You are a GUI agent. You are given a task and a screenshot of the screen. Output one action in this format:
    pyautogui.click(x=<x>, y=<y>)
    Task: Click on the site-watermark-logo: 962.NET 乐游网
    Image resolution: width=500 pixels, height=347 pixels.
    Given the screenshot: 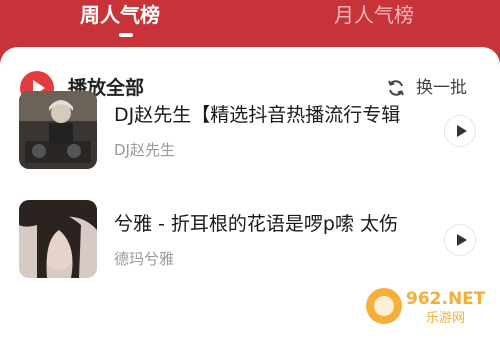 What is the action you would take?
    pyautogui.click(x=429, y=305)
    